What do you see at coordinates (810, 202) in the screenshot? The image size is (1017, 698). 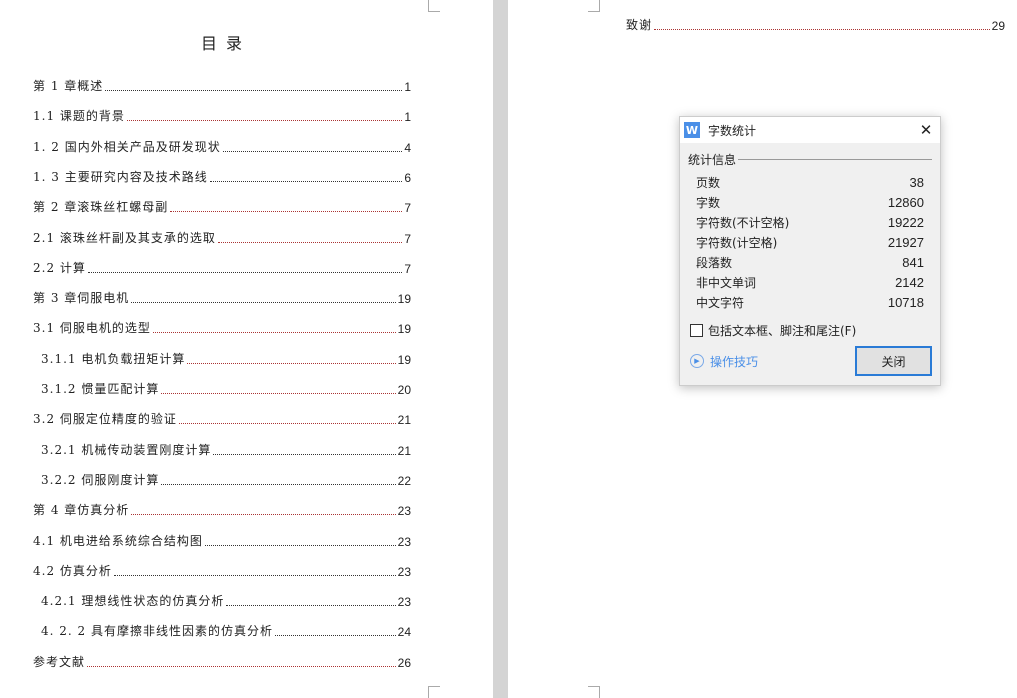 I see `stat-row: 字数 12860` at bounding box center [810, 202].